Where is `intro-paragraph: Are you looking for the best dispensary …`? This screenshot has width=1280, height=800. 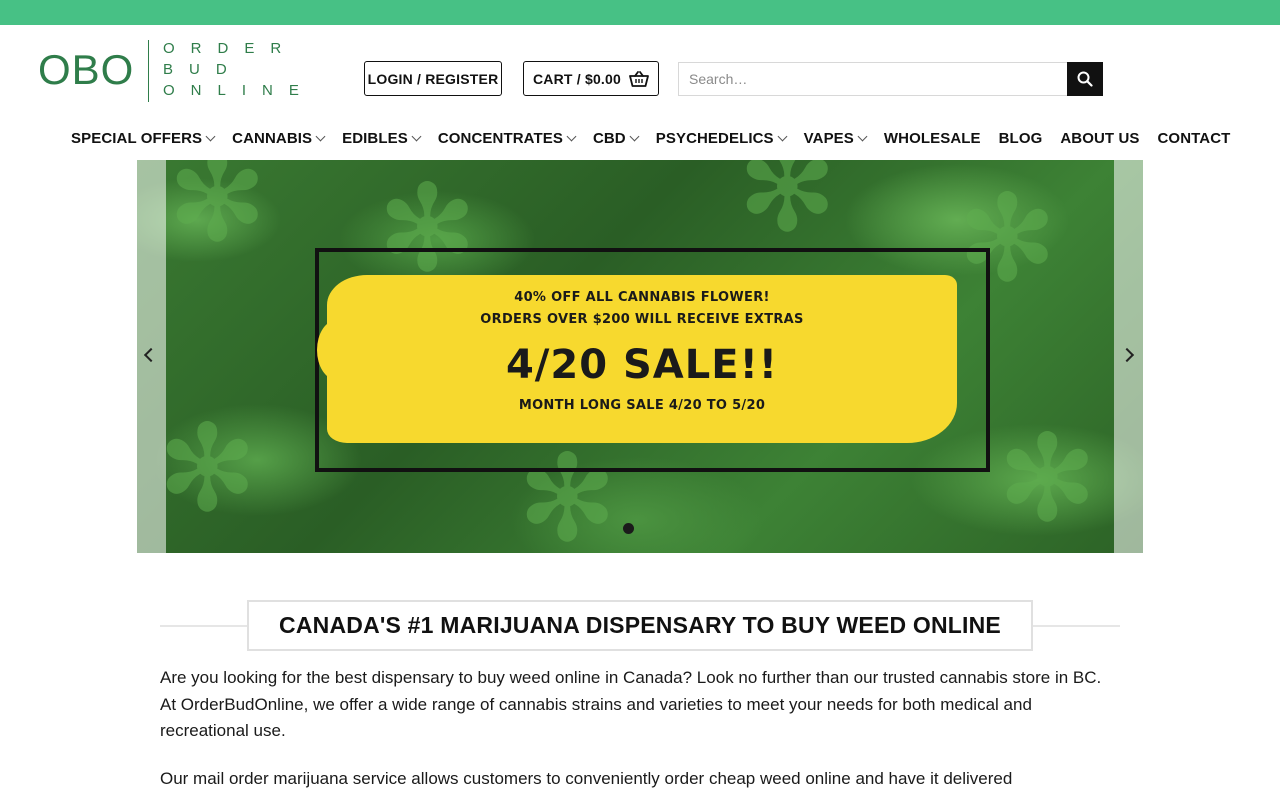
intro-paragraph: Are you looking for the best dispensary … is located at coordinates (631, 704).